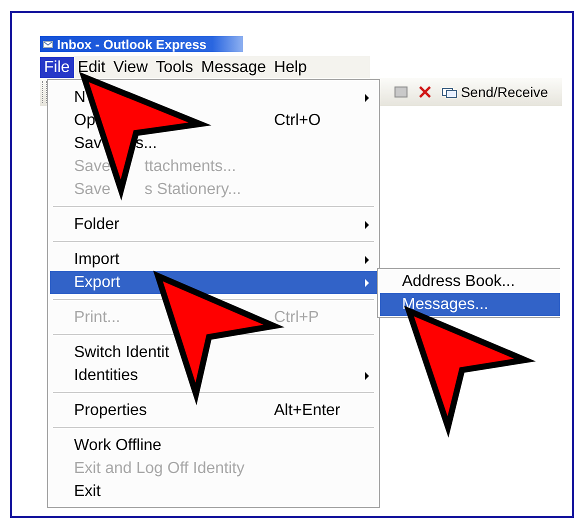 This screenshot has height=525, width=582. What do you see at coordinates (213, 491) in the screenshot?
I see `menu-item: Exit` at bounding box center [213, 491].